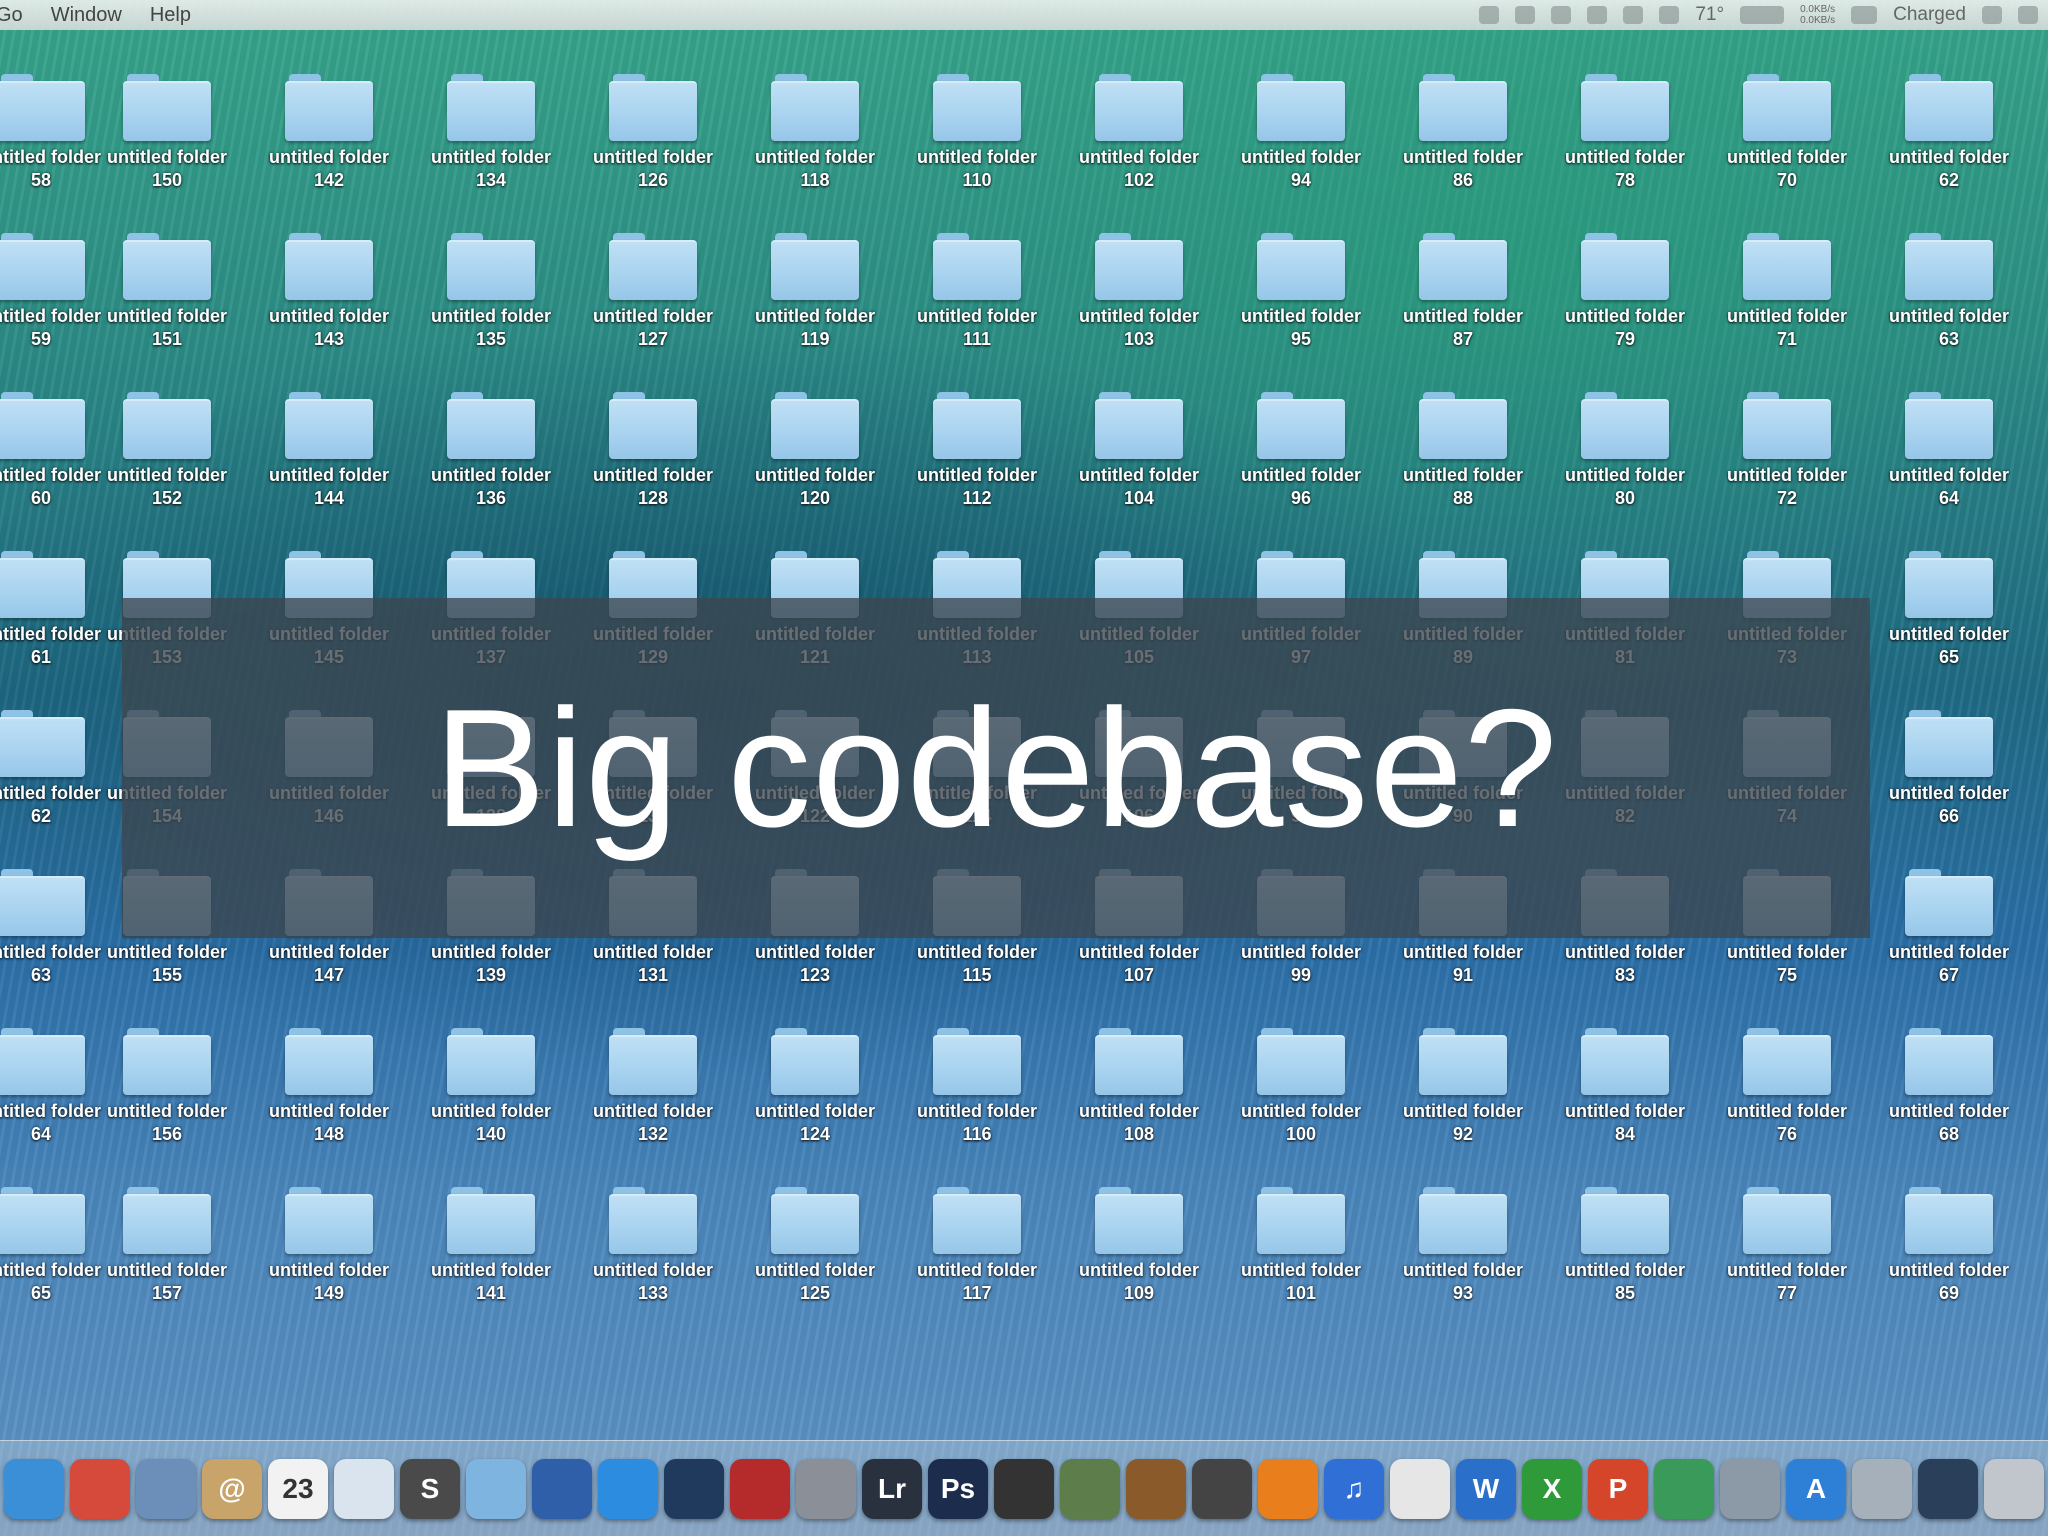 Image resolution: width=2048 pixels, height=1536 pixels. I want to click on desktop-folder: untitled folder 141, so click(491, 1235).